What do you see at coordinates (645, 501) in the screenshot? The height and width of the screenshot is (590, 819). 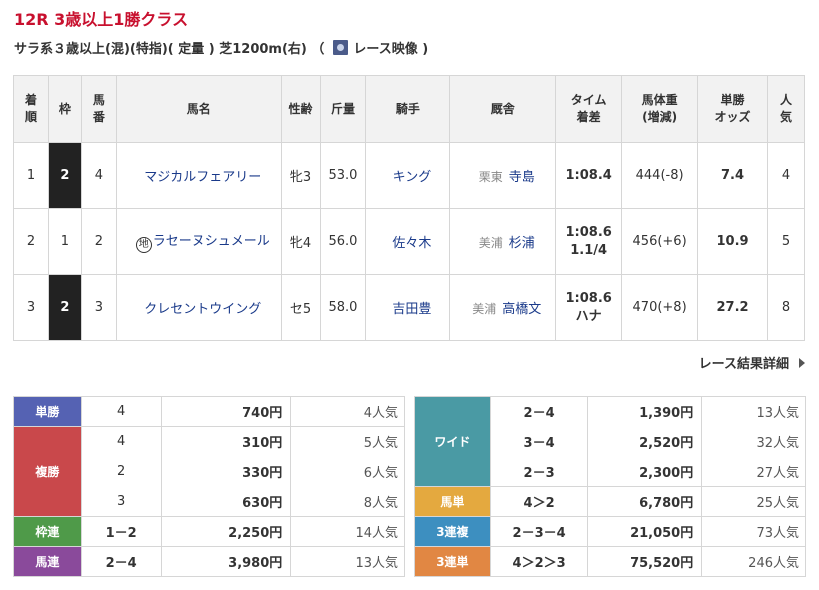 I see `payout-amount: 6,780円` at bounding box center [645, 501].